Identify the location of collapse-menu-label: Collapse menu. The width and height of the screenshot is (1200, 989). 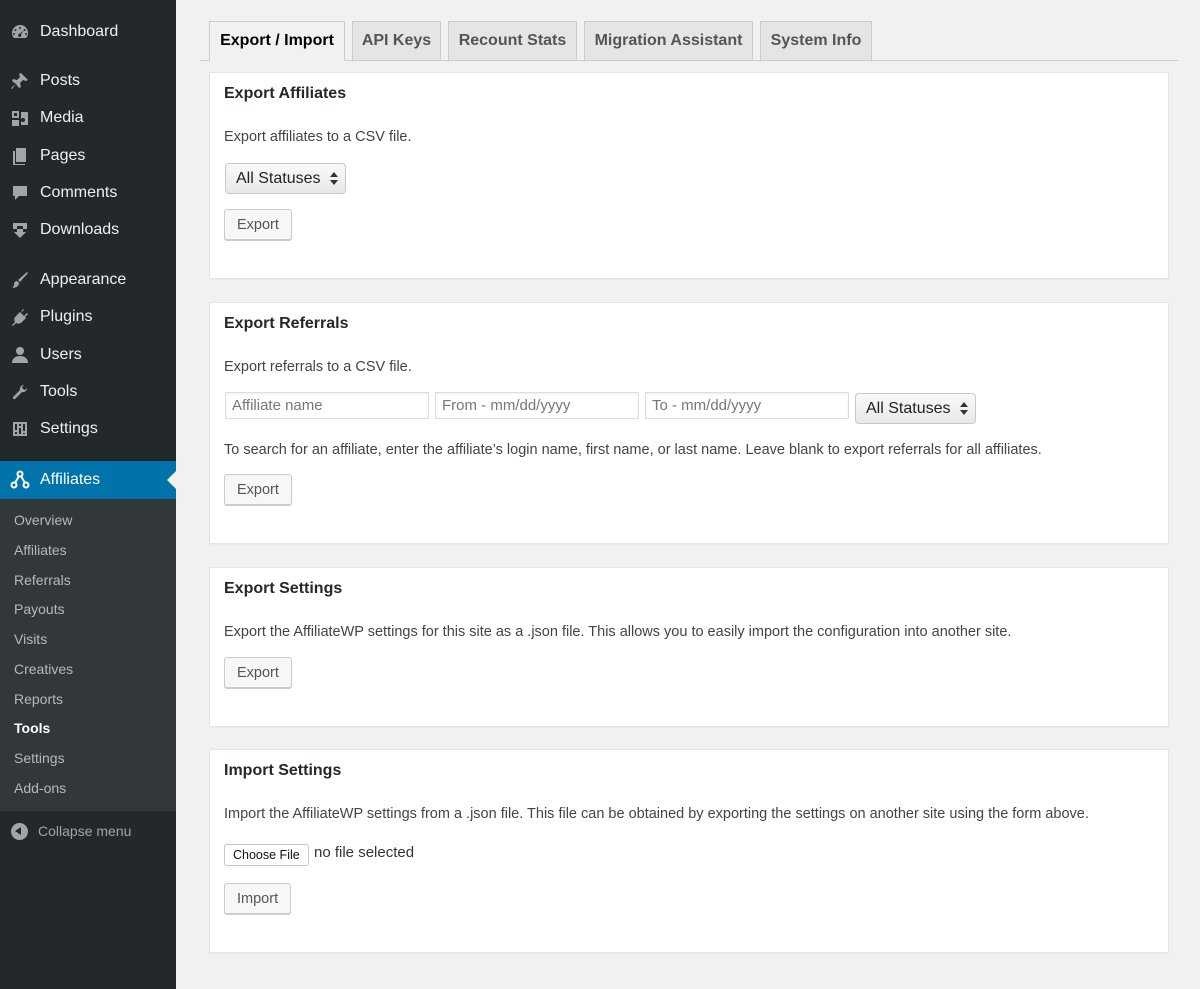
(85, 831).